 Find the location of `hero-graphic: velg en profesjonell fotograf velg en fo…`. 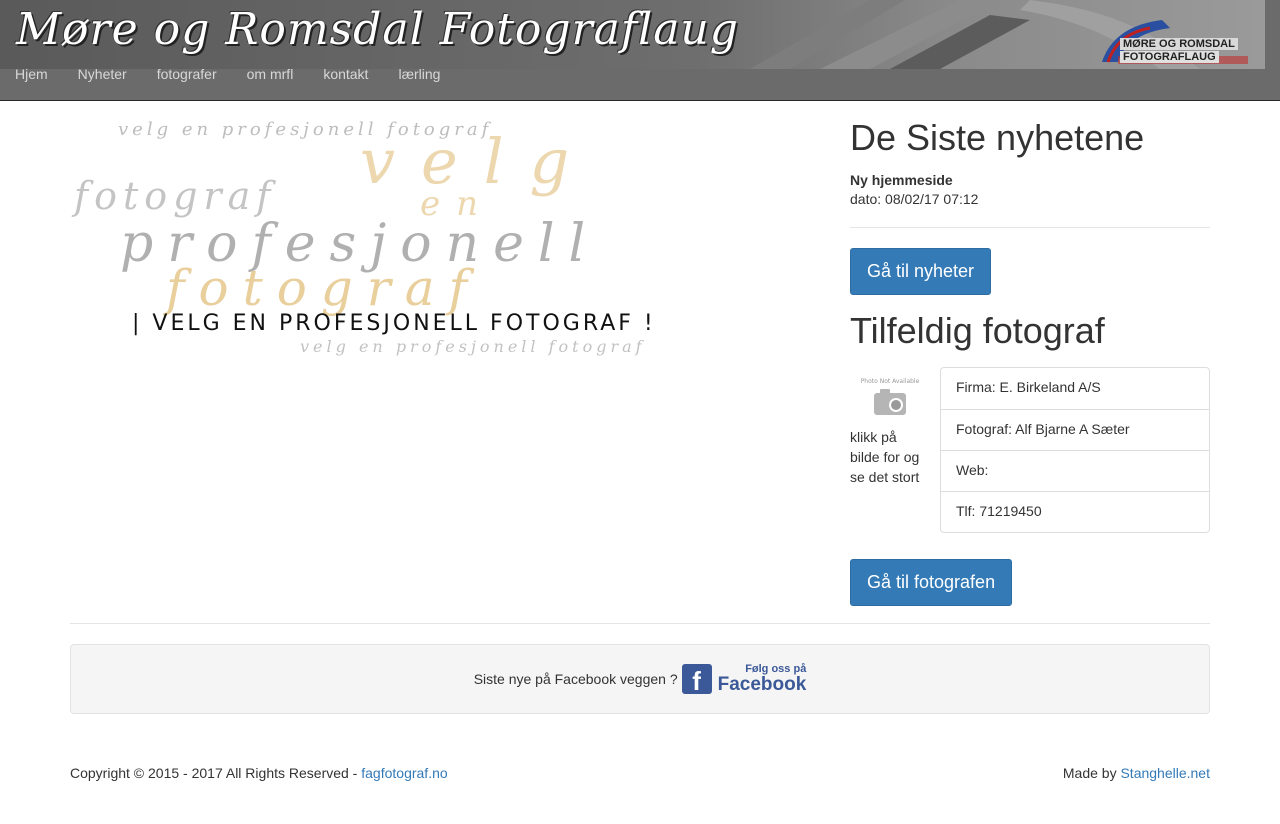

hero-graphic: velg en profesjonell fotograf velg en fo… is located at coordinates (363, 237).